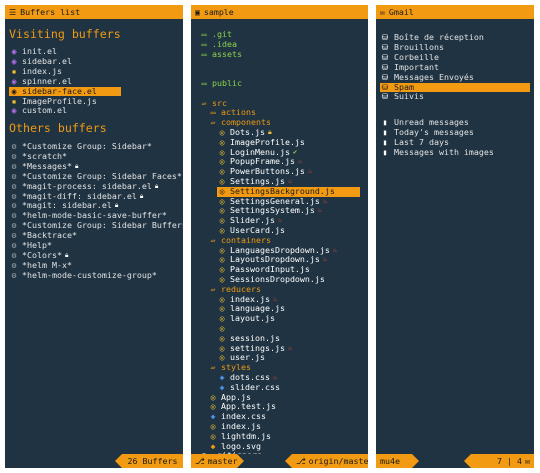  I want to click on footer-separator-right, so click(467, 461).